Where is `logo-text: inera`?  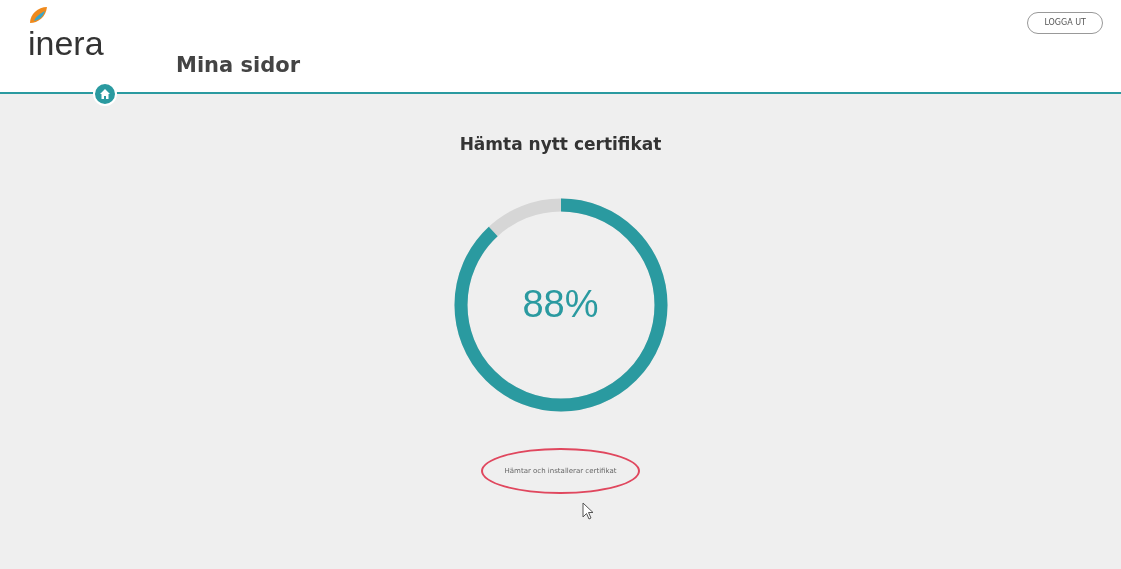 logo-text: inera is located at coordinates (66, 43).